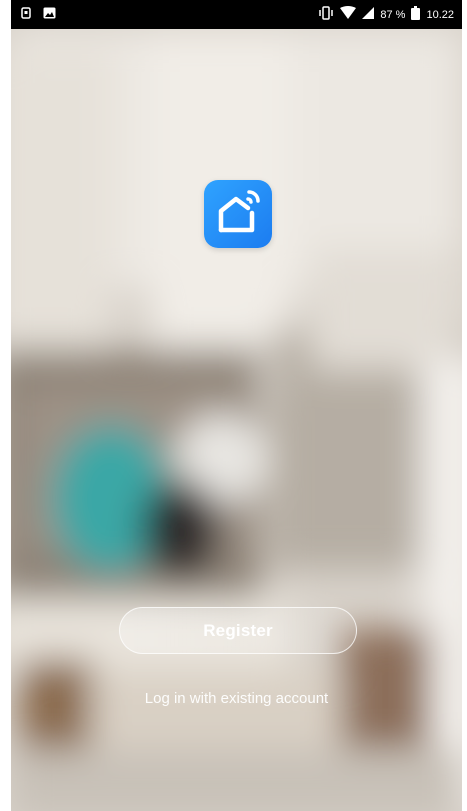 The height and width of the screenshot is (811, 467). Describe the element at coordinates (393, 14) in the screenshot. I see `battery-percent: 87 %` at that location.